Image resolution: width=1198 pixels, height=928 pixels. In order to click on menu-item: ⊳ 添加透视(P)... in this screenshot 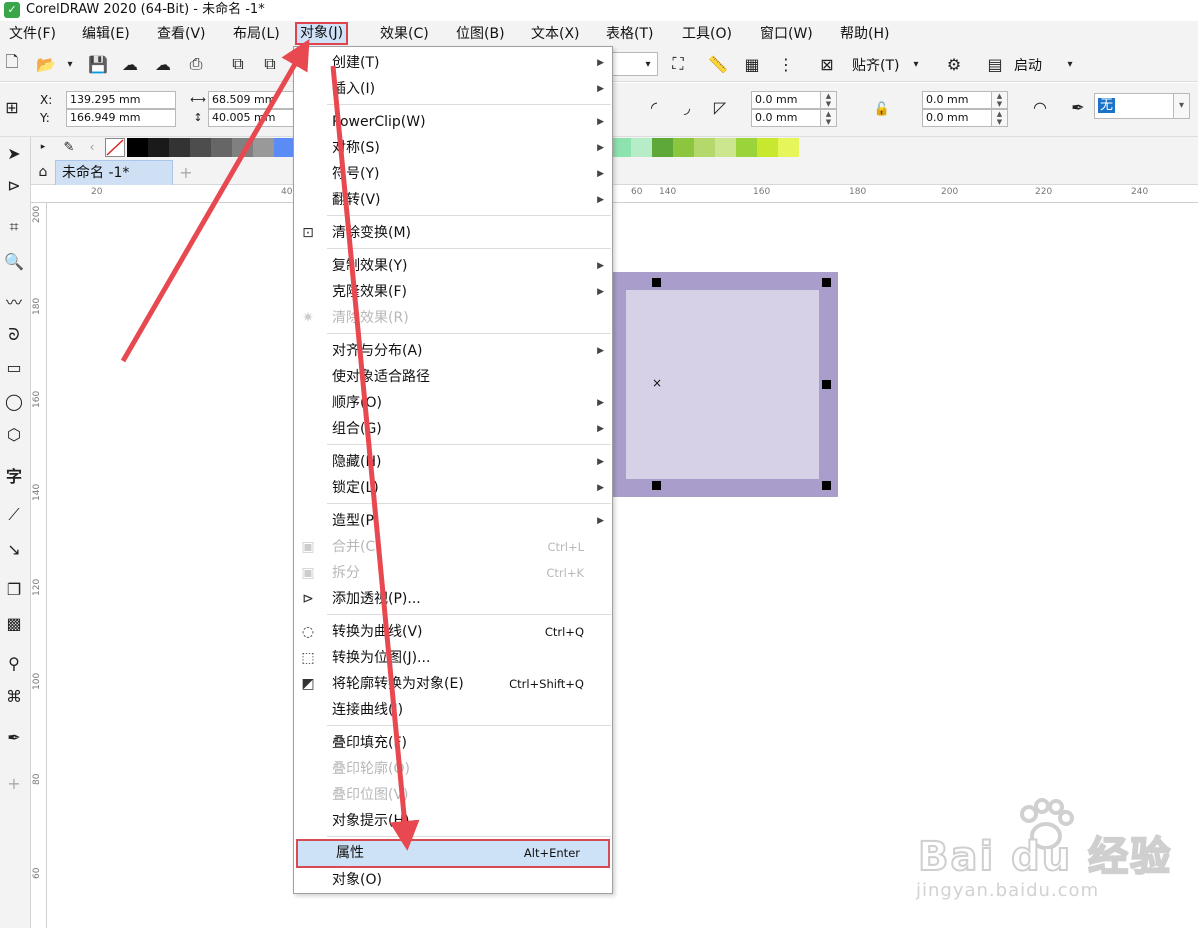, I will do `click(453, 599)`.